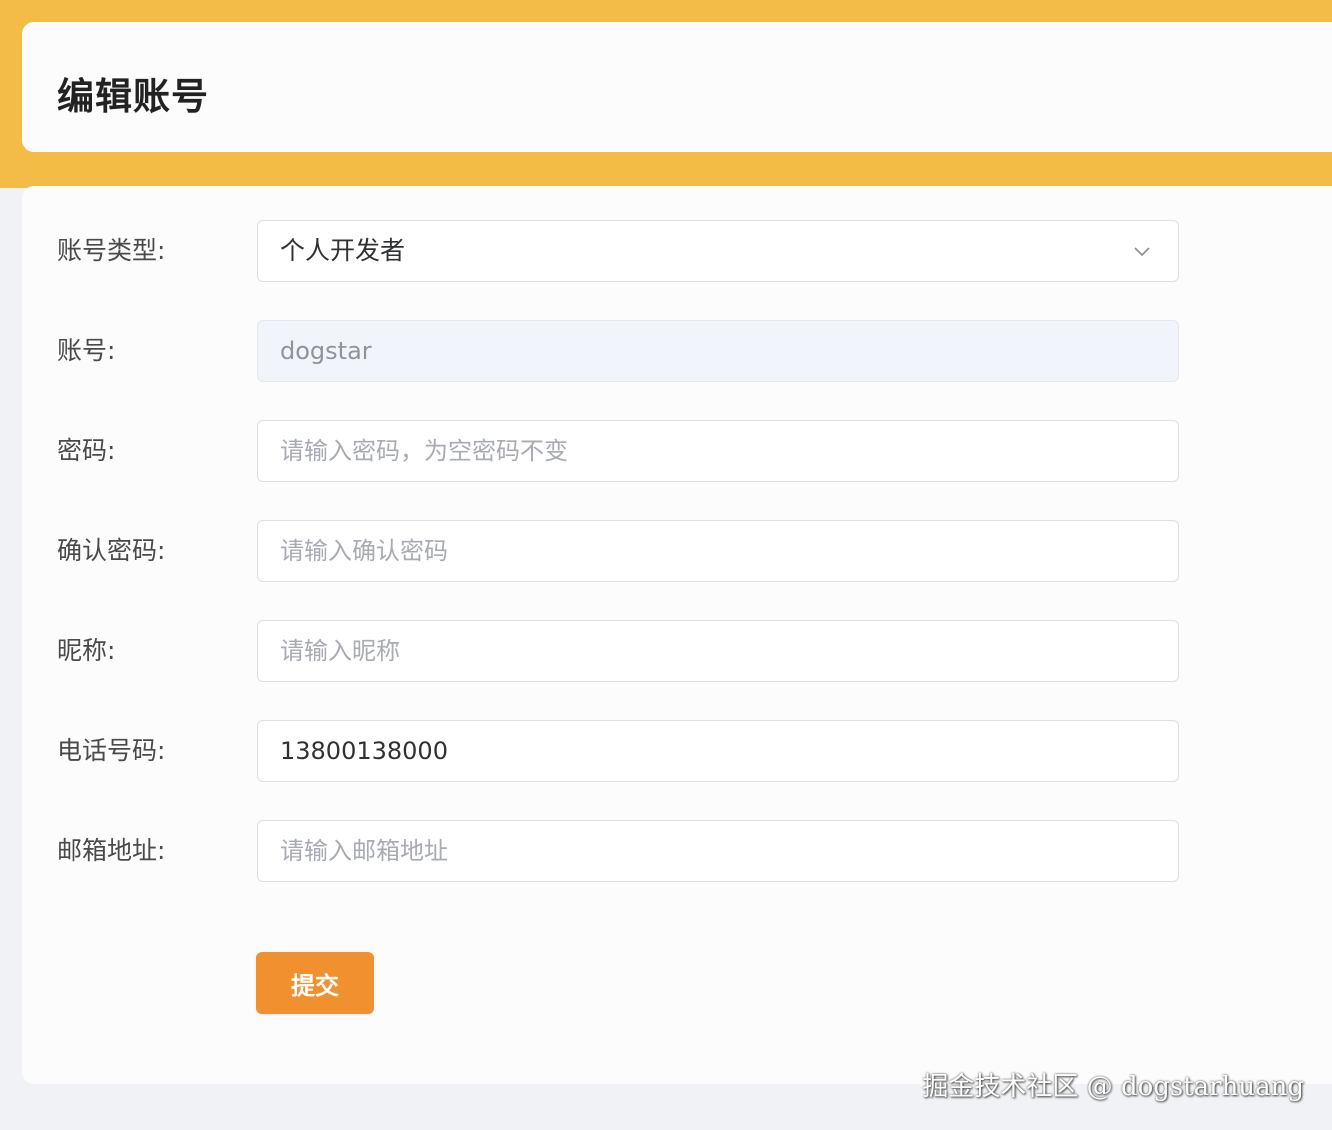  I want to click on nickname-input, so click(718, 651).